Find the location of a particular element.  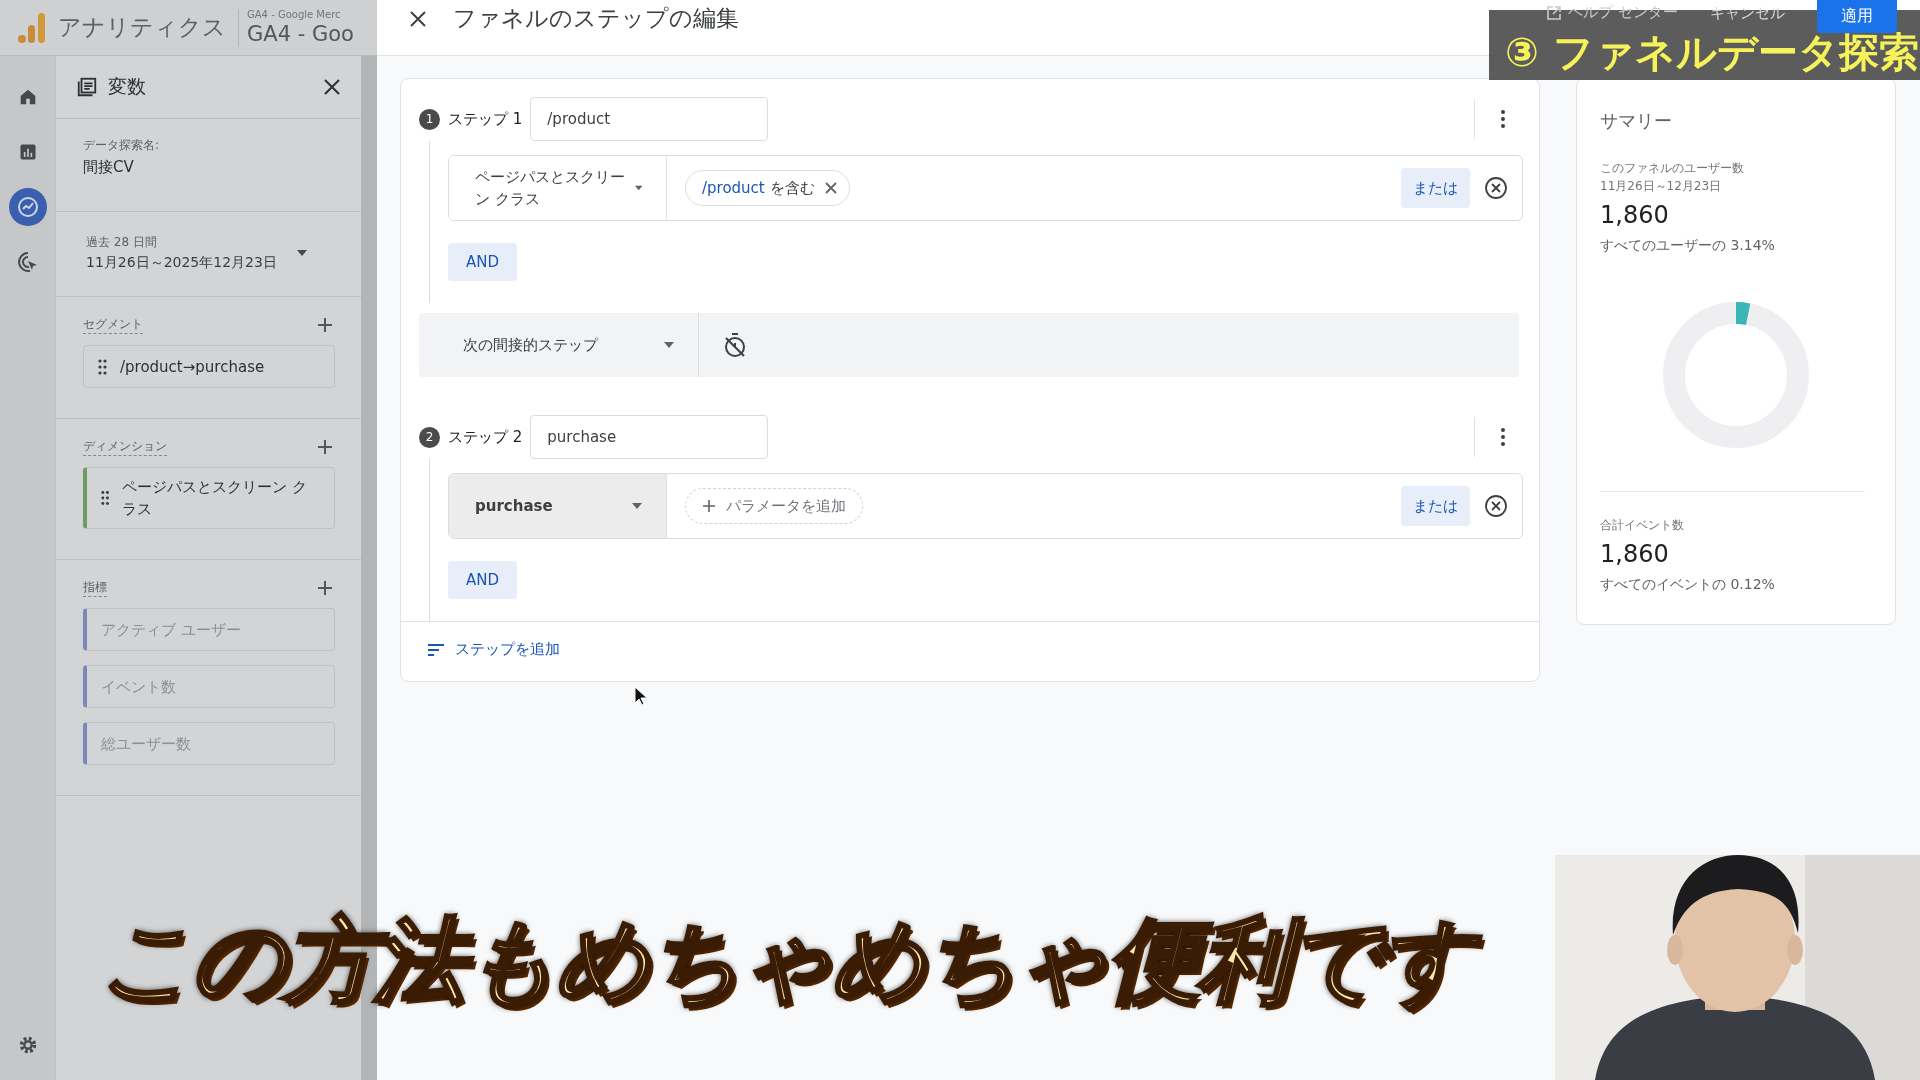

step-number: 2 is located at coordinates (429, 437).